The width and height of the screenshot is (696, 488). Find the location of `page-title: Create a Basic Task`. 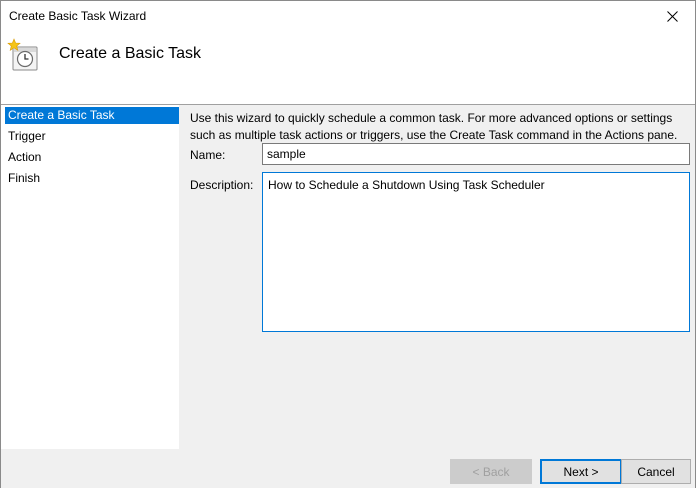

page-title: Create a Basic Task is located at coordinates (130, 53).